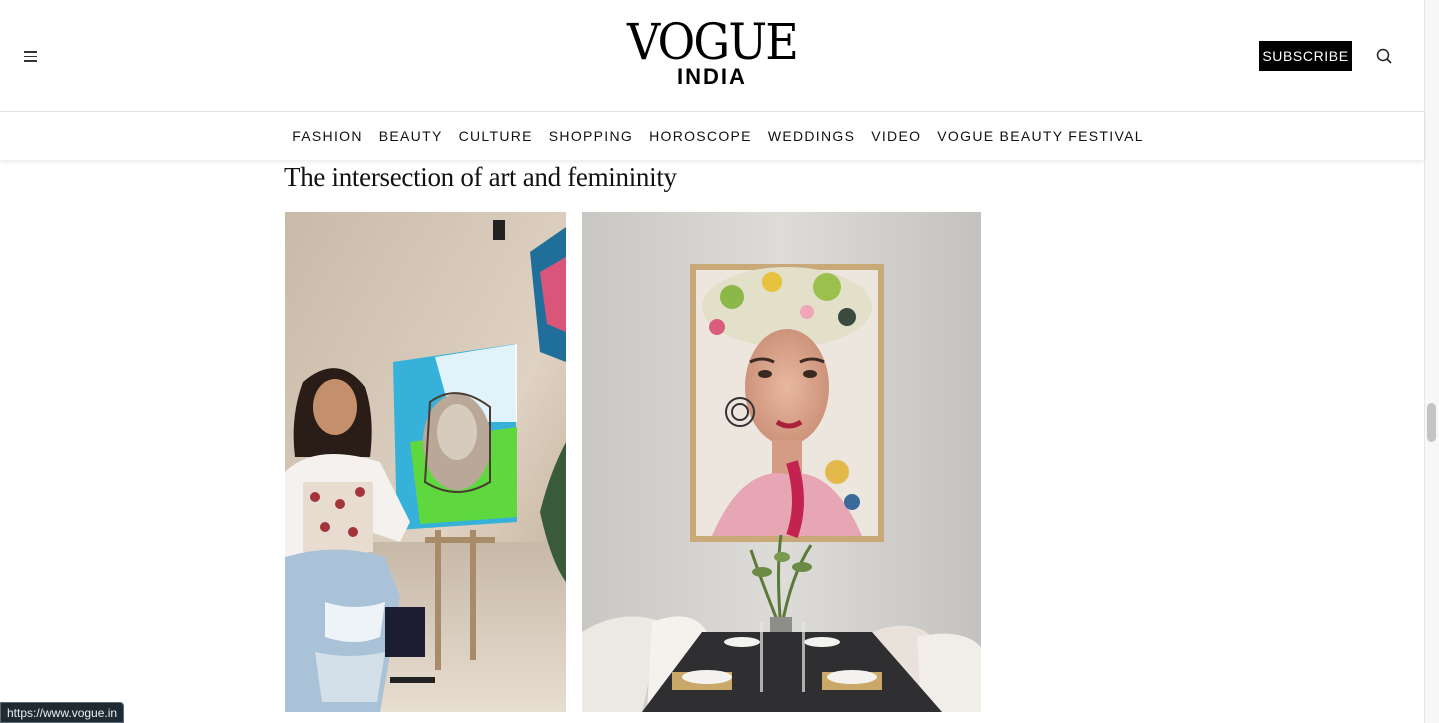 The image size is (1439, 723). I want to click on logo-wordmark: VOGUE, so click(712, 42).